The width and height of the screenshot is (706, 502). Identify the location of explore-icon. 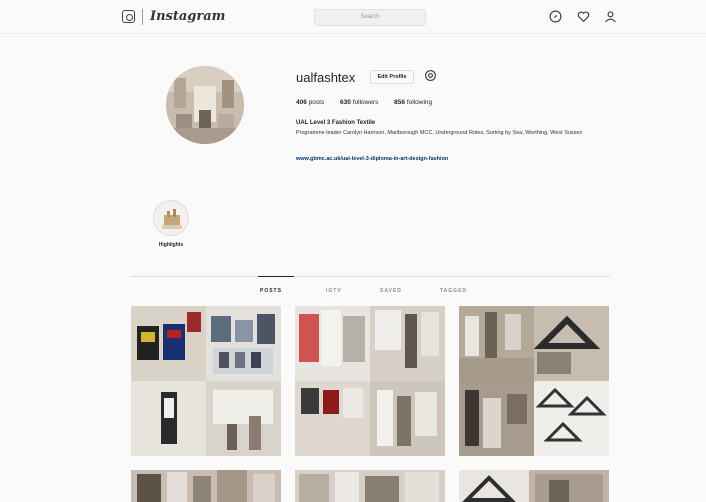
(555, 16).